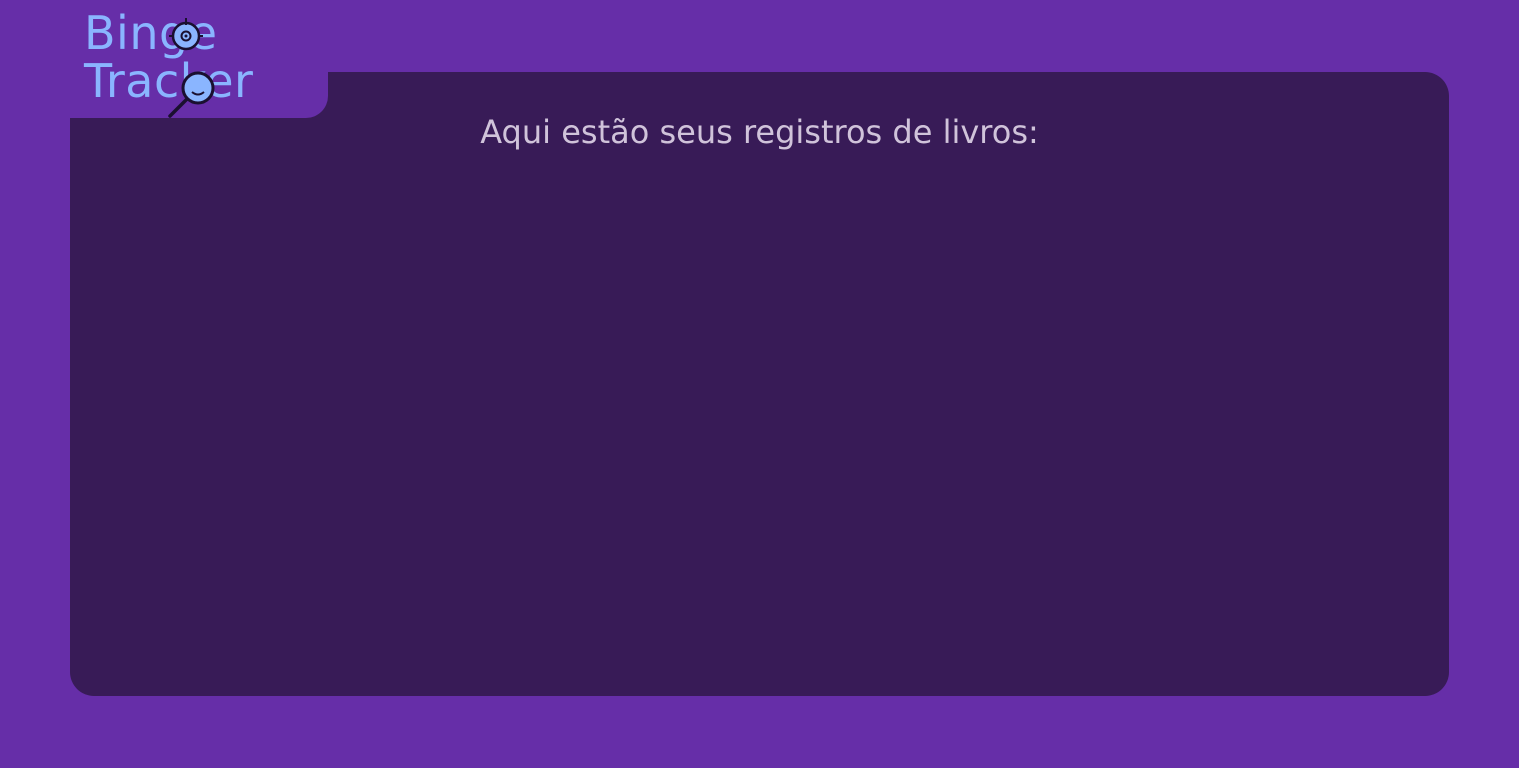 The image size is (1519, 768). What do you see at coordinates (151, 33) in the screenshot?
I see `logo-text-line-1: Binge` at bounding box center [151, 33].